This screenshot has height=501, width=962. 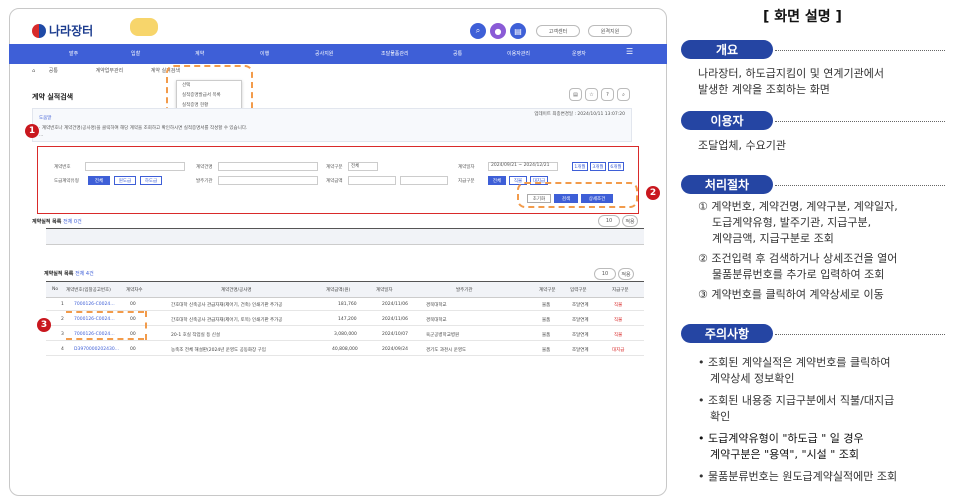 What do you see at coordinates (727, 333) in the screenshot?
I see `section-caution: 주의사항` at bounding box center [727, 333].